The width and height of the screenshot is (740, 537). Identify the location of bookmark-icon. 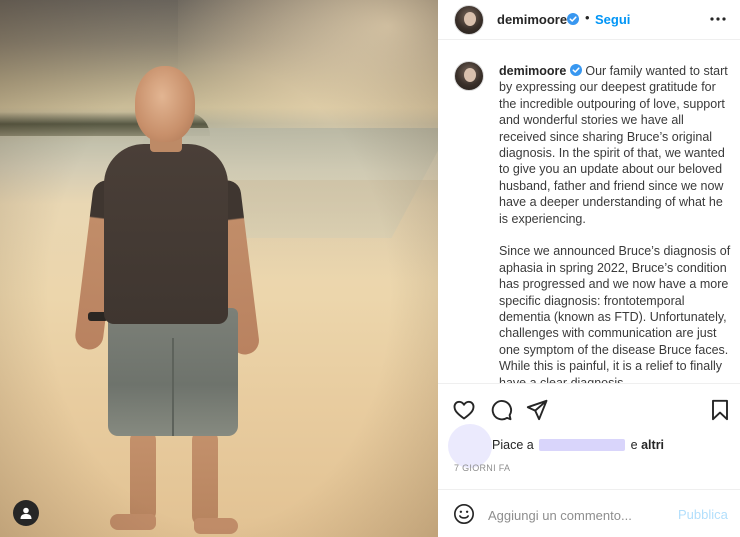
(720, 410).